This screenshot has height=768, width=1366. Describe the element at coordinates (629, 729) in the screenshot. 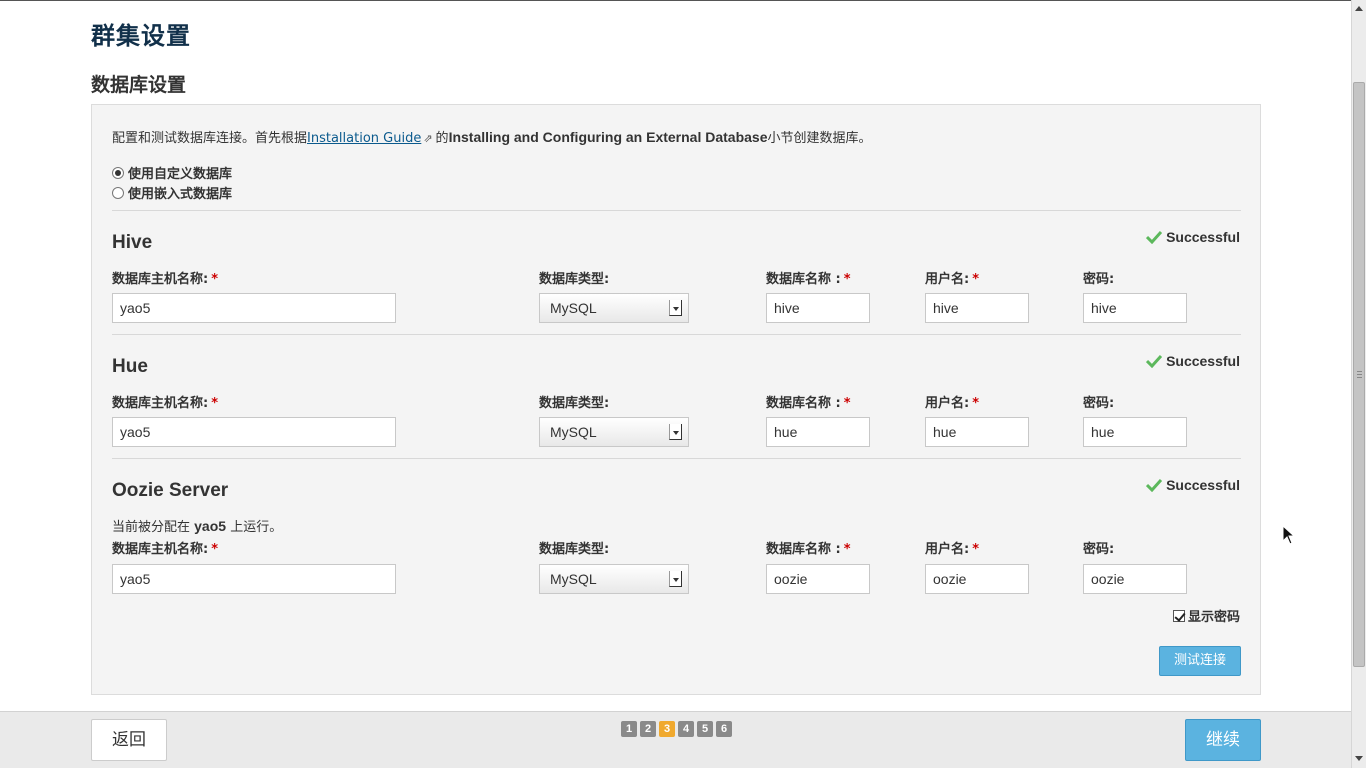

I see `step-1: 1` at that location.